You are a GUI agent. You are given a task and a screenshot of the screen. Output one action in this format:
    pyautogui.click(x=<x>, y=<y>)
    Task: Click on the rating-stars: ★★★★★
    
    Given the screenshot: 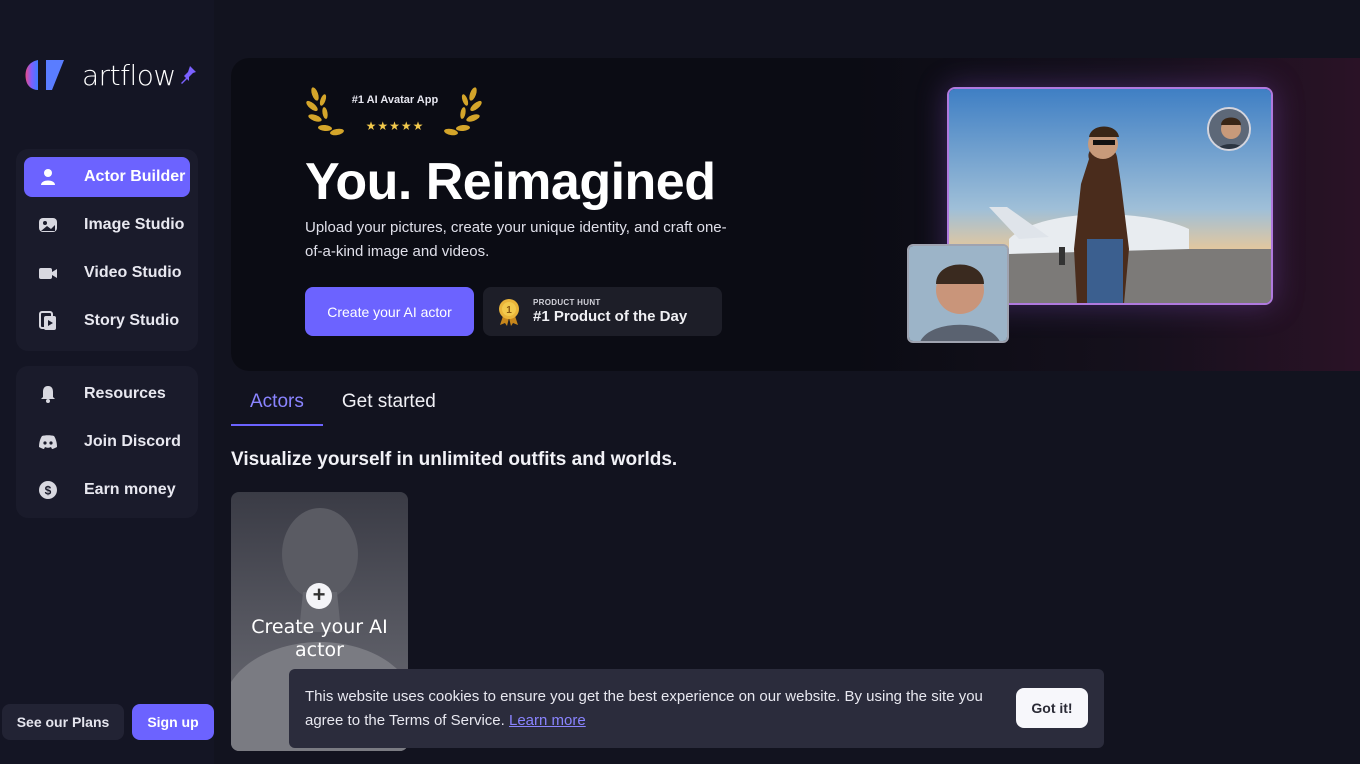 What is the action you would take?
    pyautogui.click(x=395, y=126)
    